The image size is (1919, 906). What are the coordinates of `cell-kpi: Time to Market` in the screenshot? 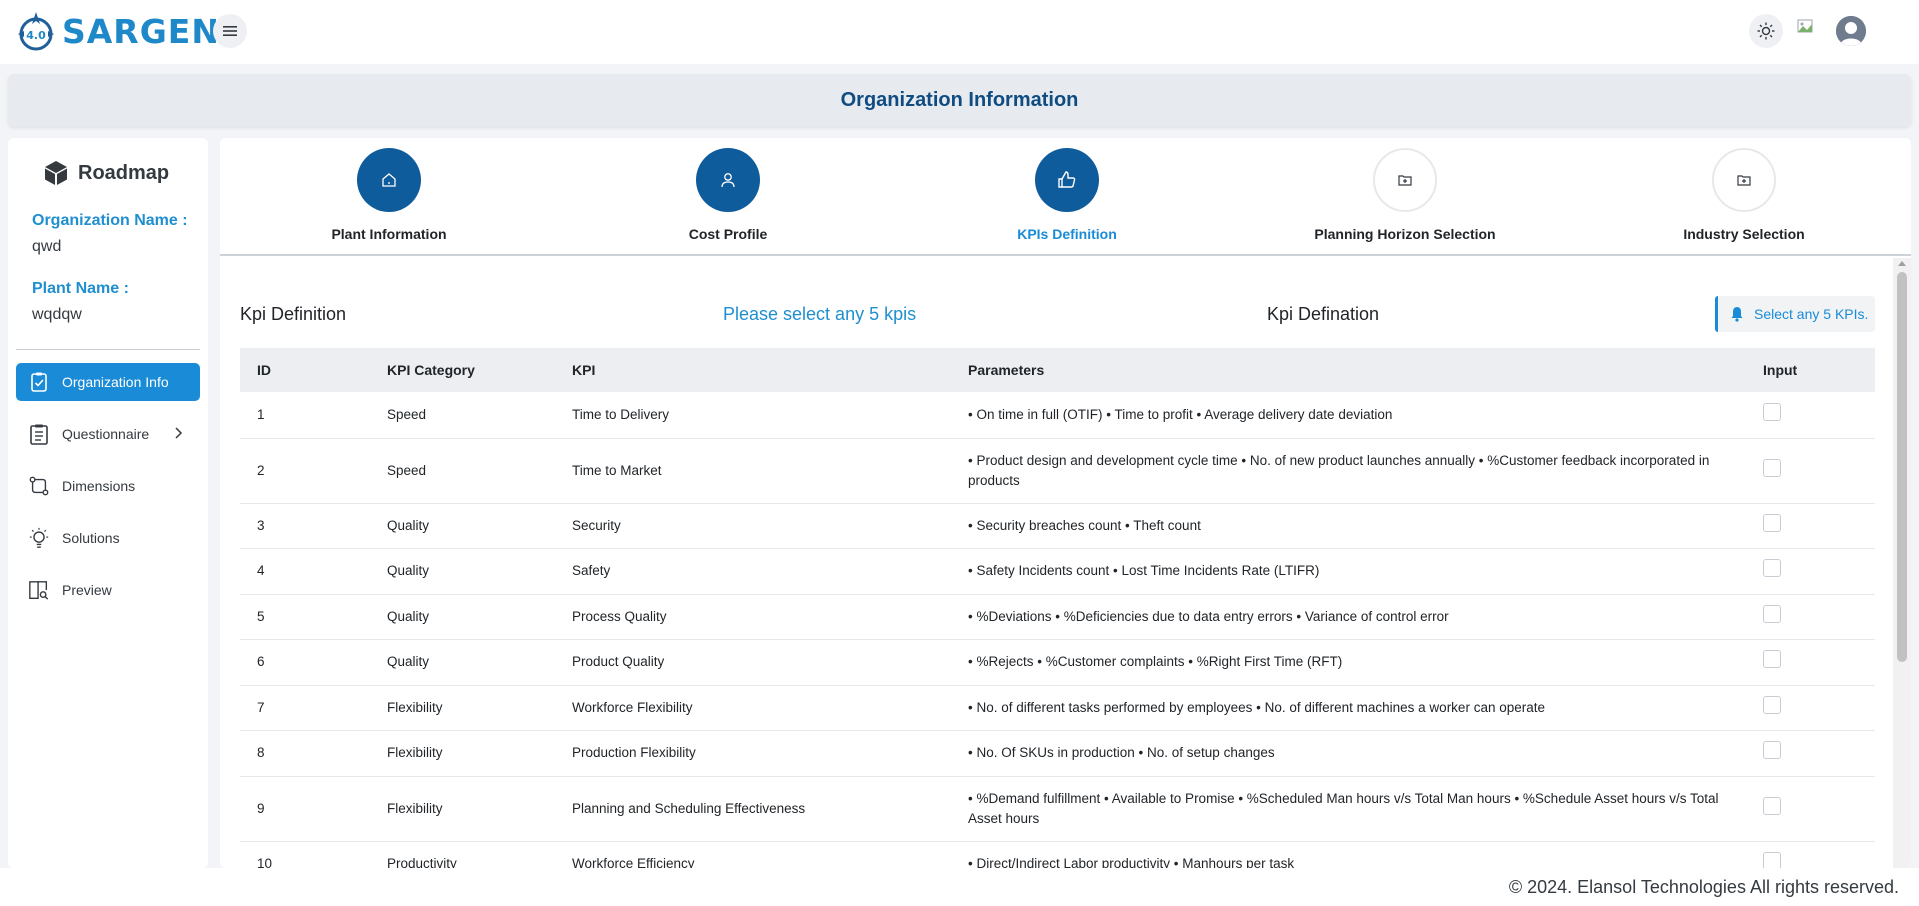 It's located at (753, 471).